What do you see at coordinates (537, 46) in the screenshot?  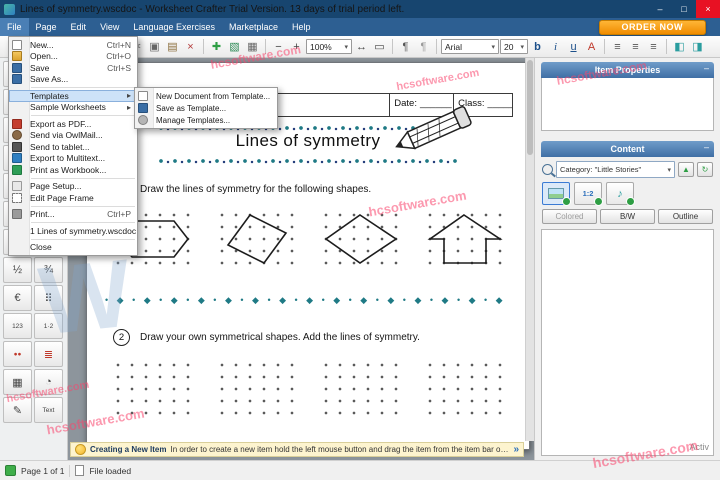 I see `bold-button: b` at bounding box center [537, 46].